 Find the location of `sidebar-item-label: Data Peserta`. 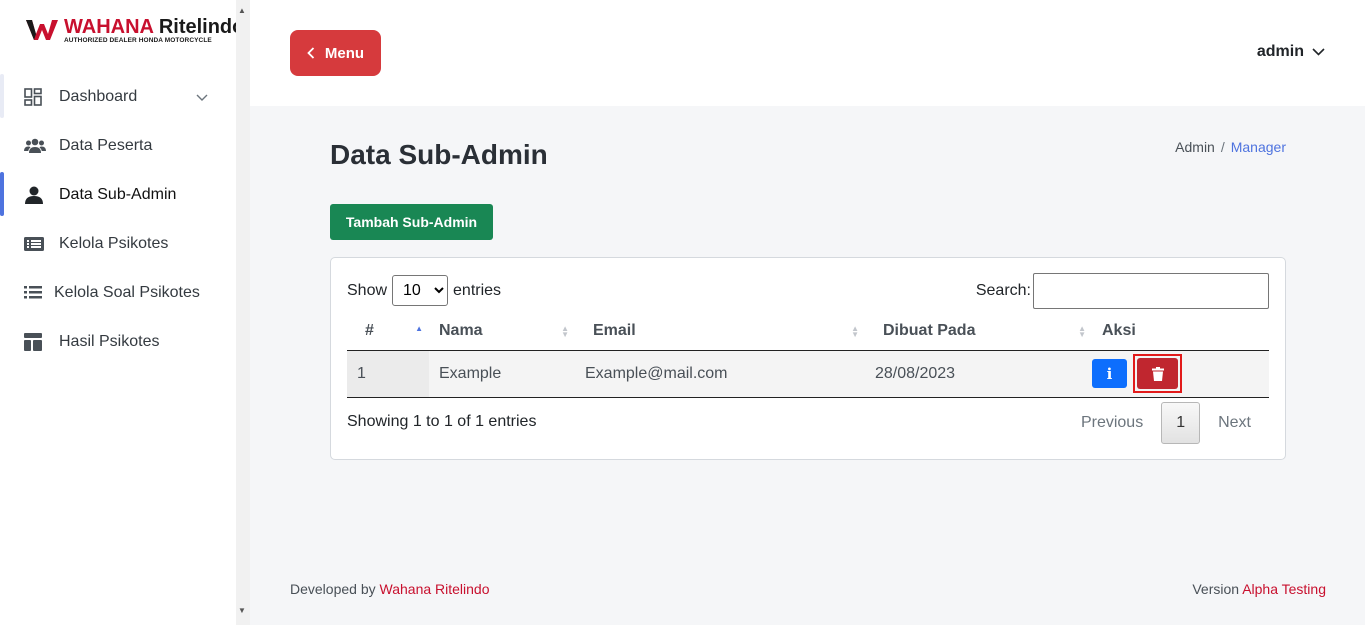

sidebar-item-label: Data Peserta is located at coordinates (106, 145).